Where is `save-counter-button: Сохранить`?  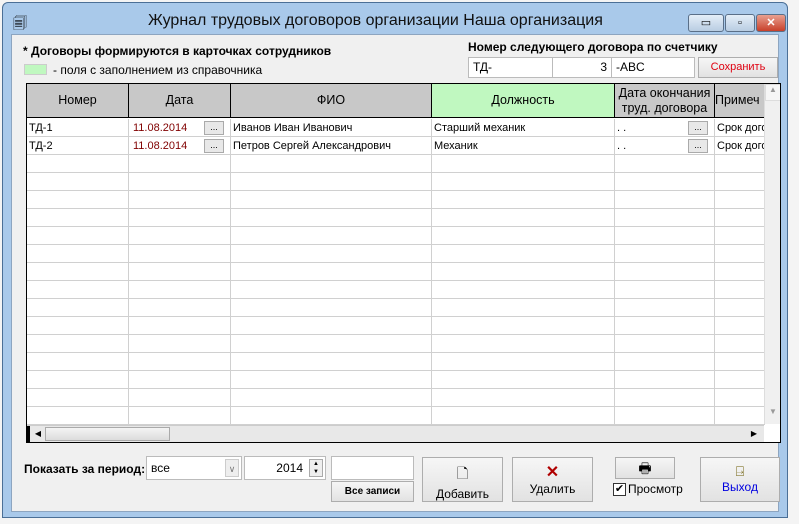
save-counter-button: Сохранить is located at coordinates (738, 67).